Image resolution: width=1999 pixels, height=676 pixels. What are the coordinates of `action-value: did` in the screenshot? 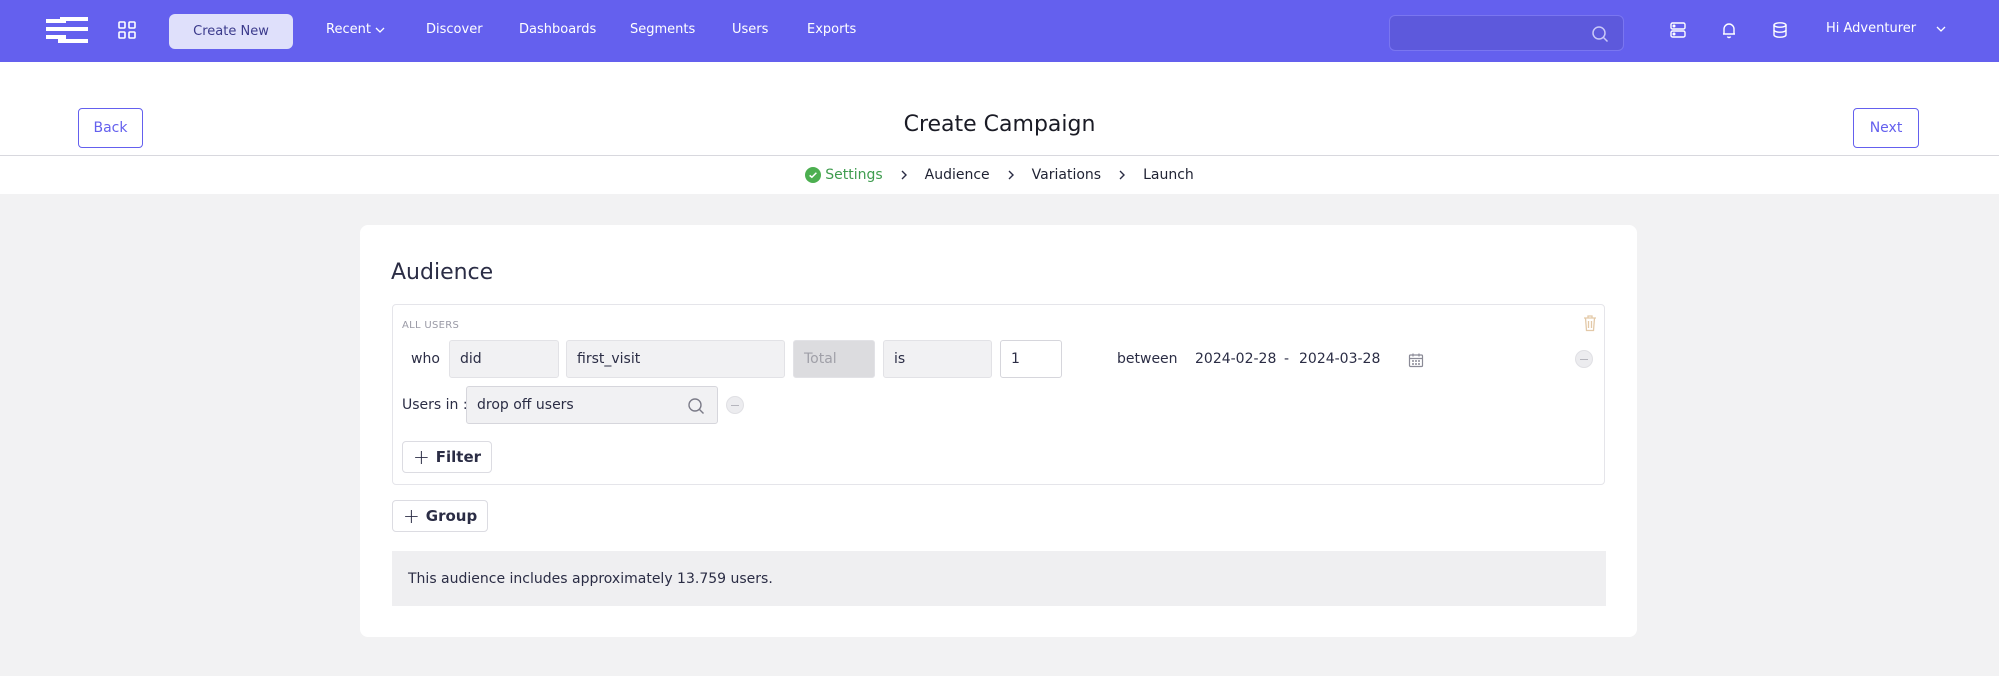 It's located at (471, 359).